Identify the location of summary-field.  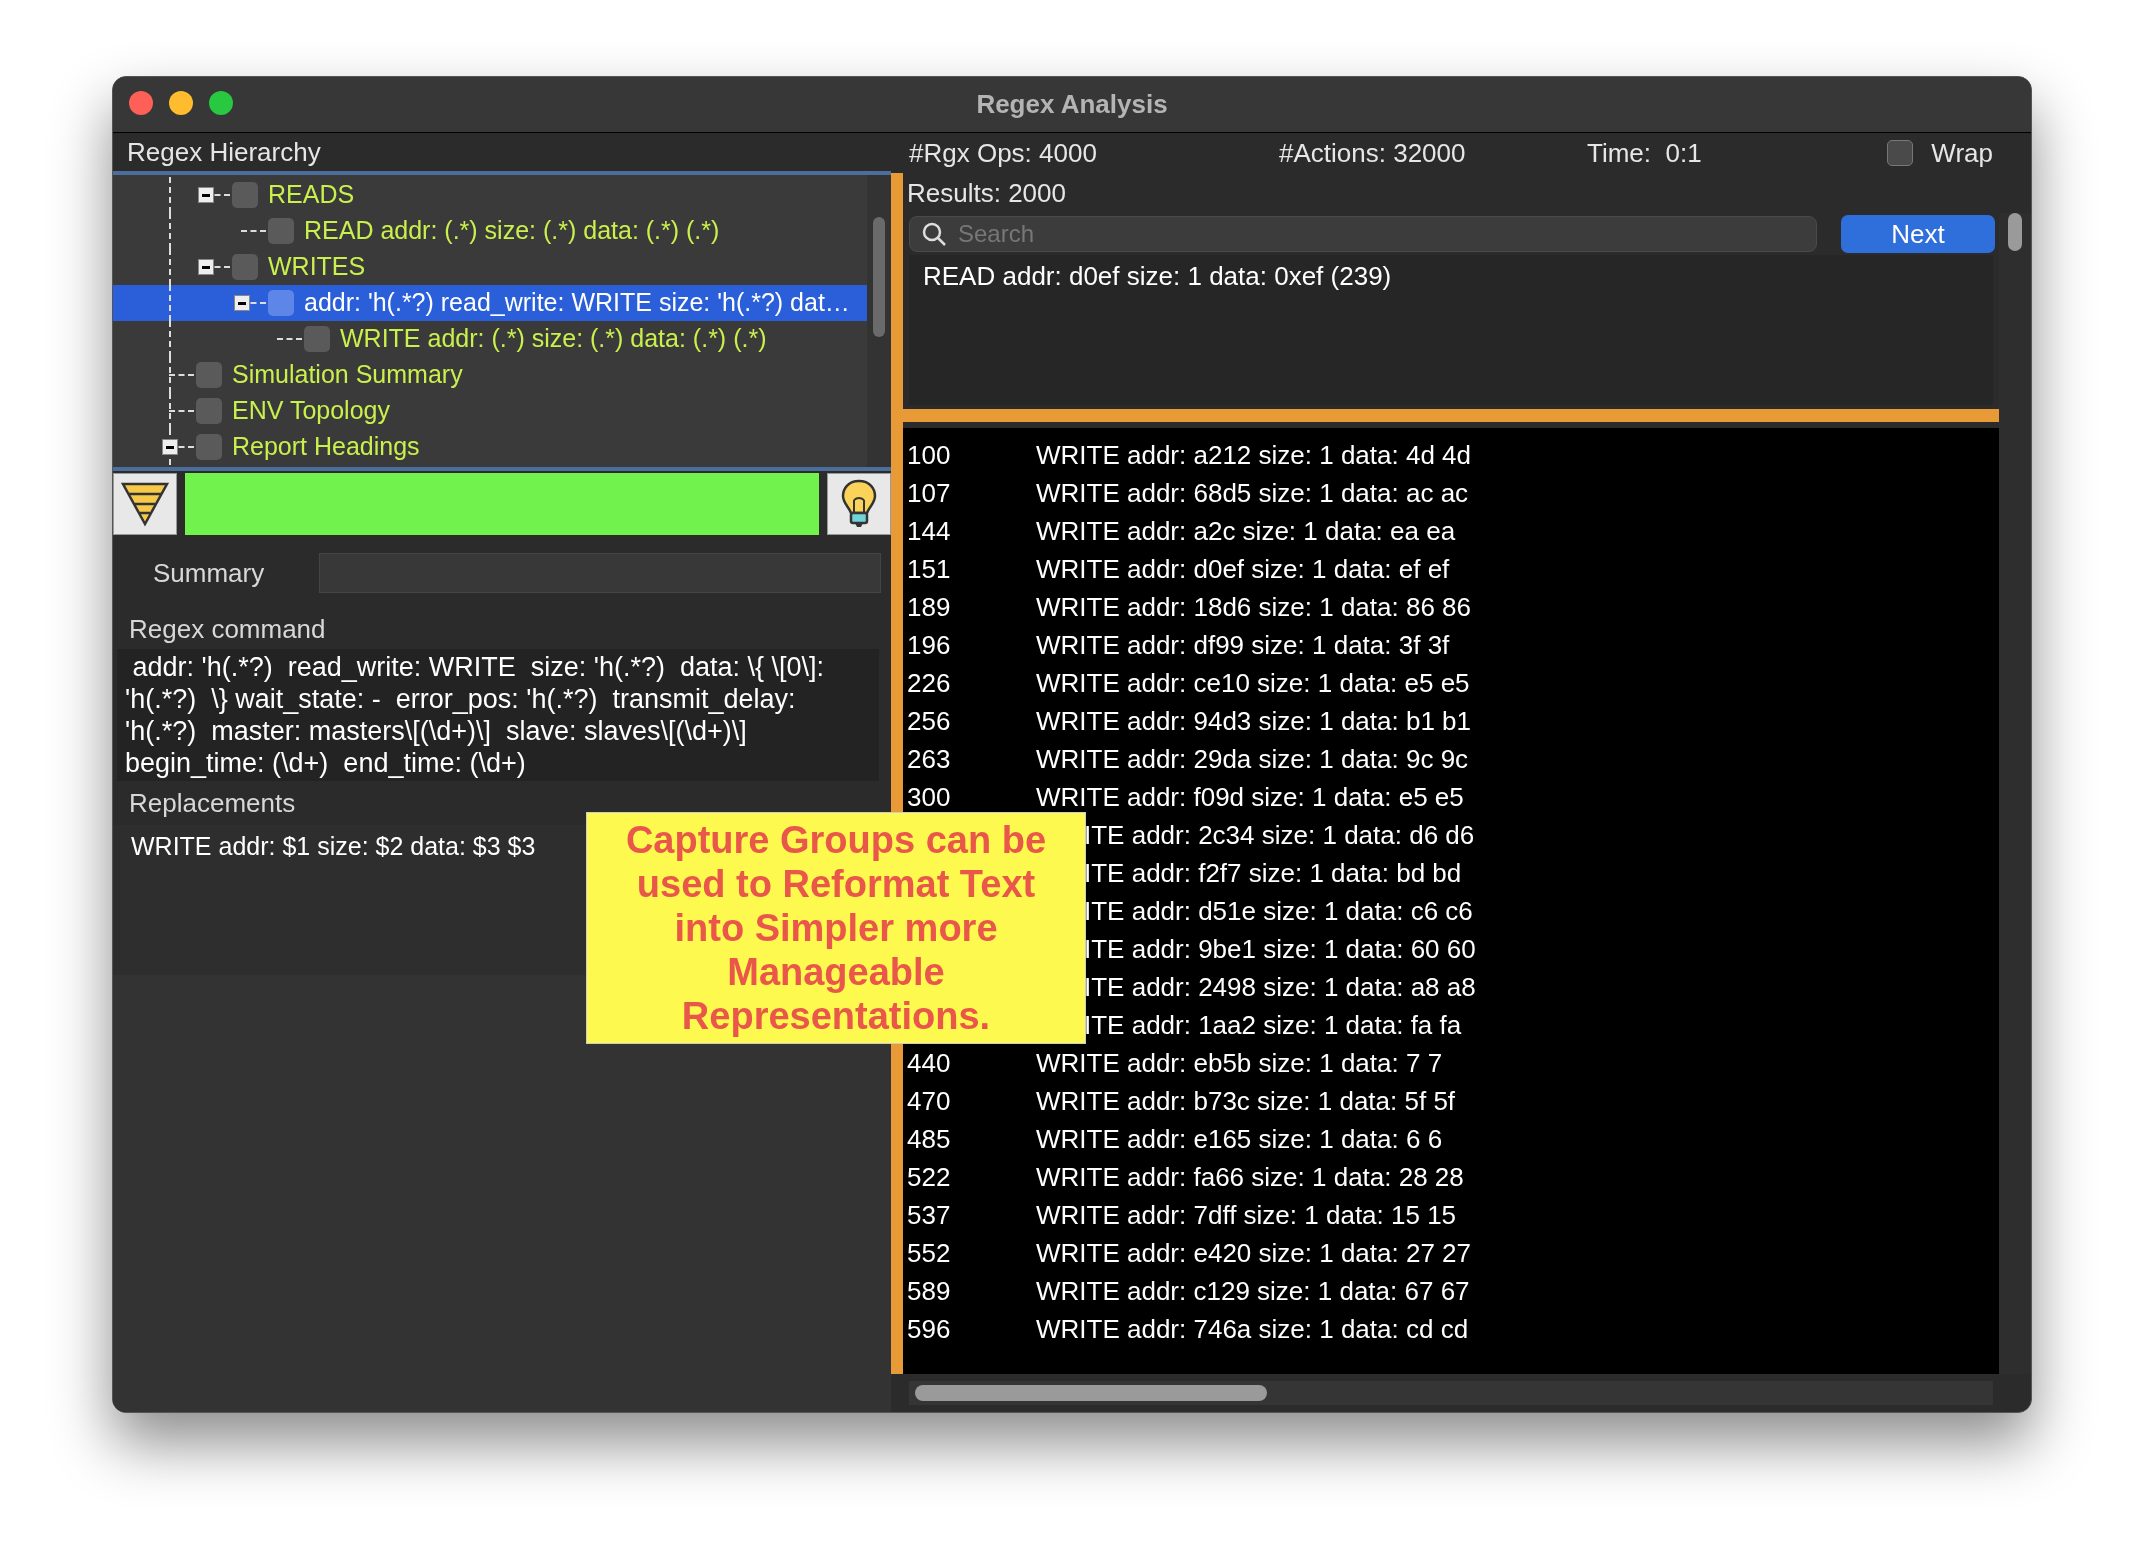
(600, 573).